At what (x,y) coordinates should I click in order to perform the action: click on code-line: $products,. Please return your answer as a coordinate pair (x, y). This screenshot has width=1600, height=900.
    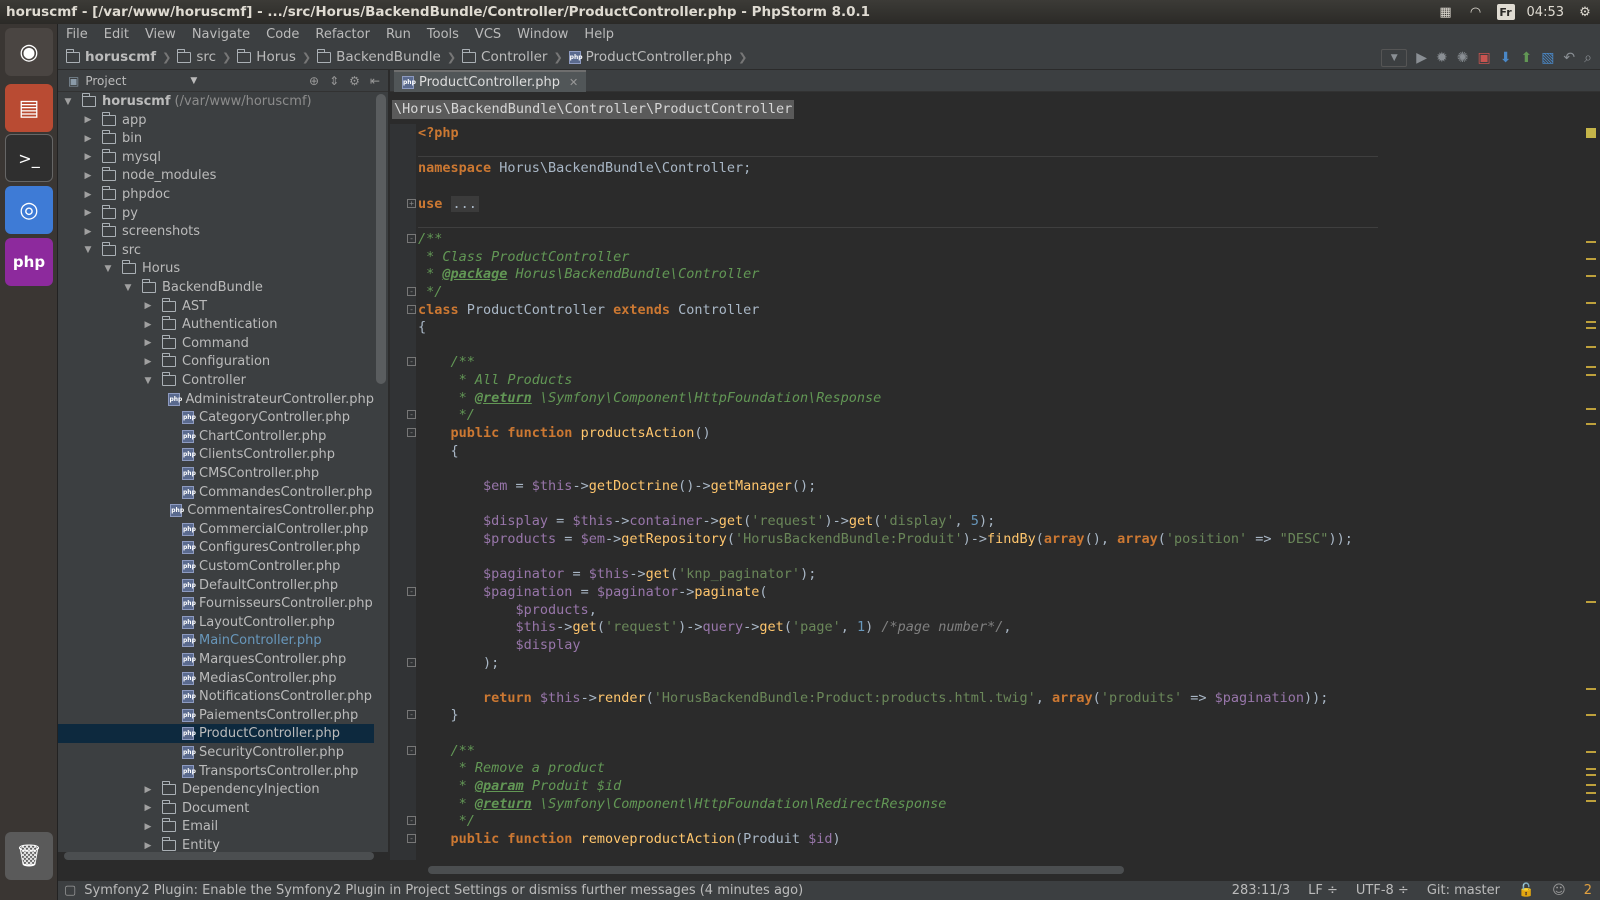
    Looking at the image, I should click on (507, 610).